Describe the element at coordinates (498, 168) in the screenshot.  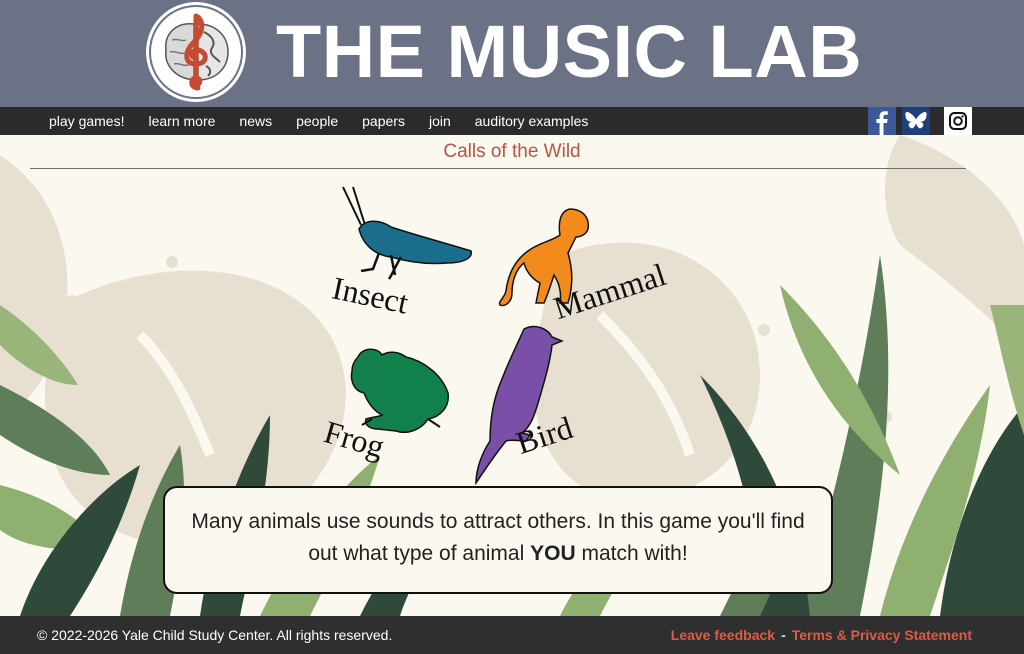
I see `title-divider` at that location.